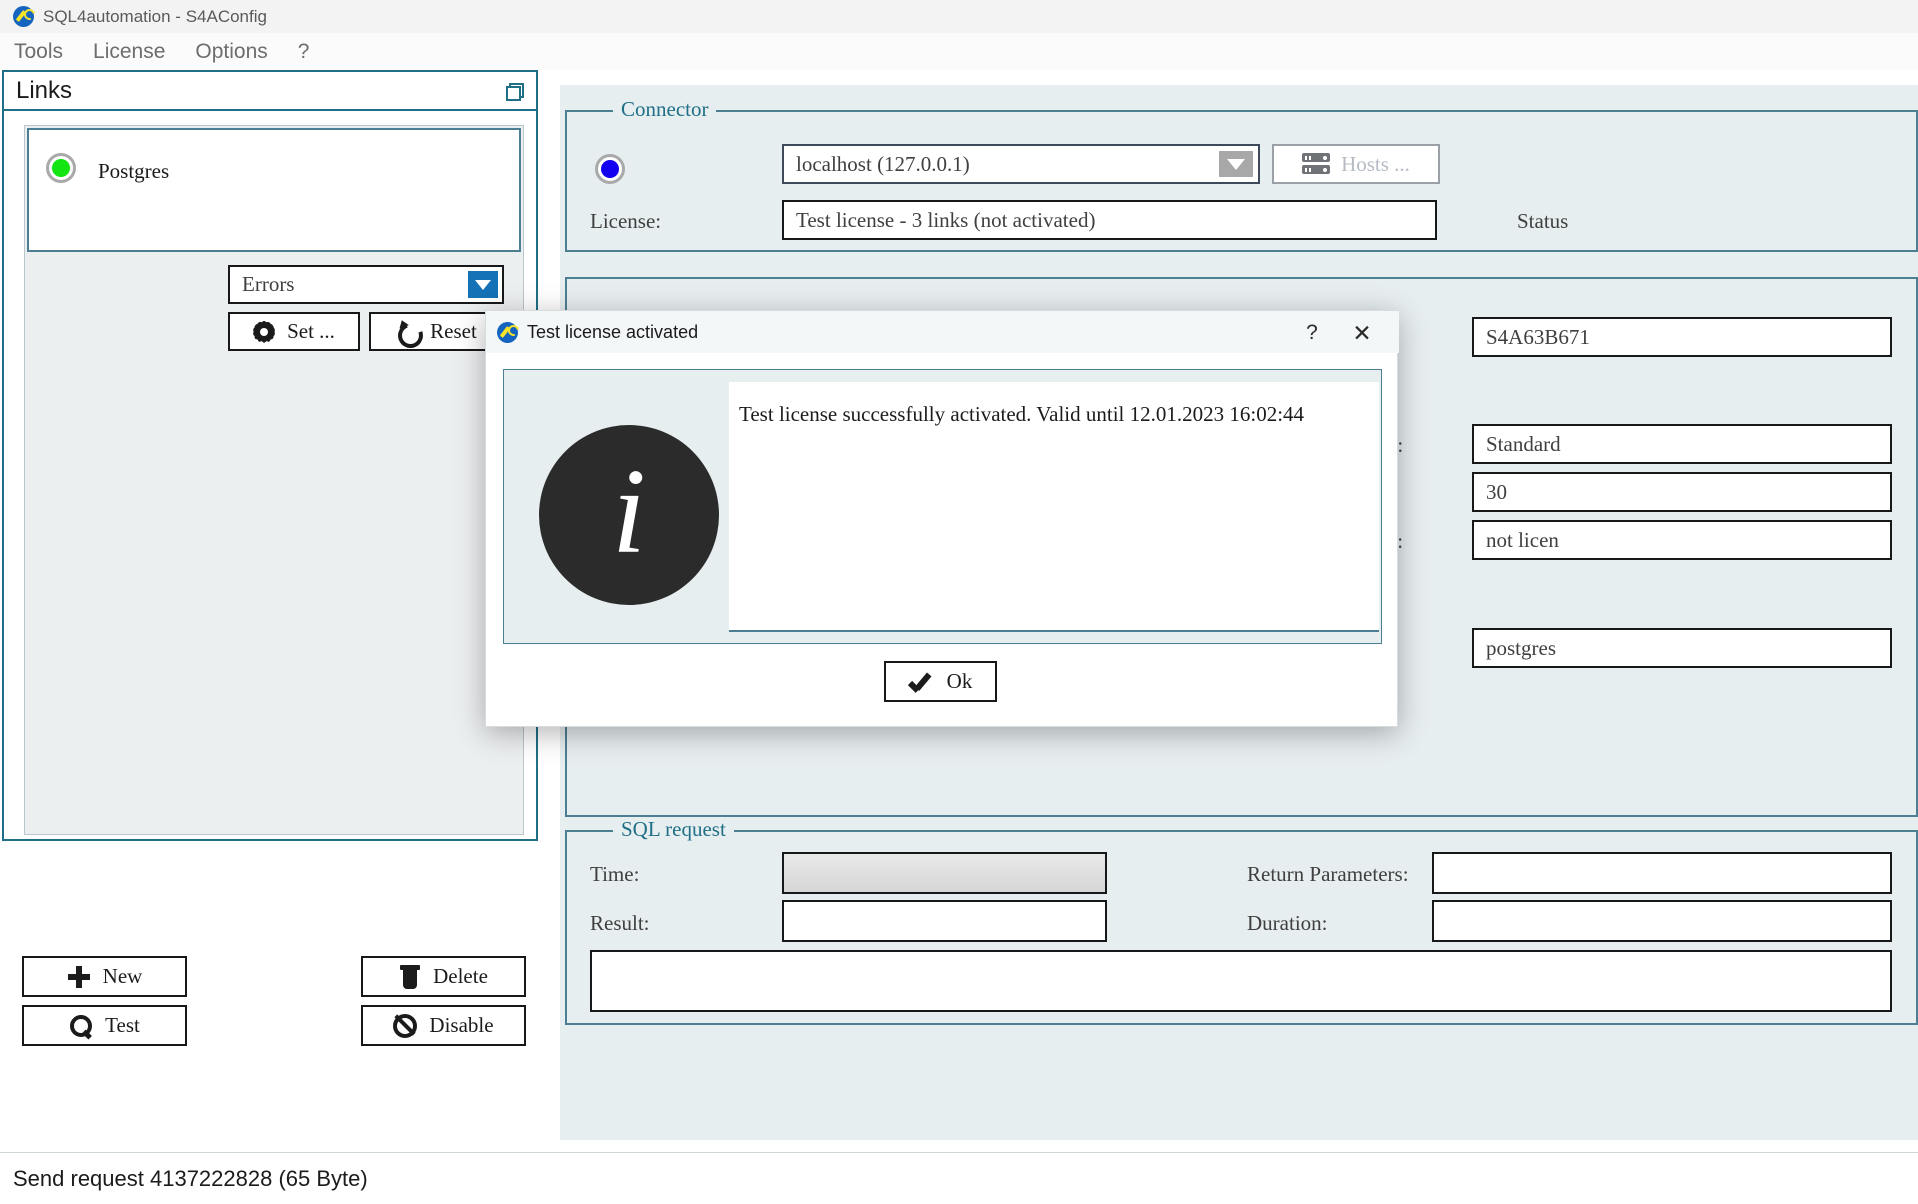 This screenshot has width=1918, height=1204. I want to click on link-timeout-field: 30, so click(1682, 492).